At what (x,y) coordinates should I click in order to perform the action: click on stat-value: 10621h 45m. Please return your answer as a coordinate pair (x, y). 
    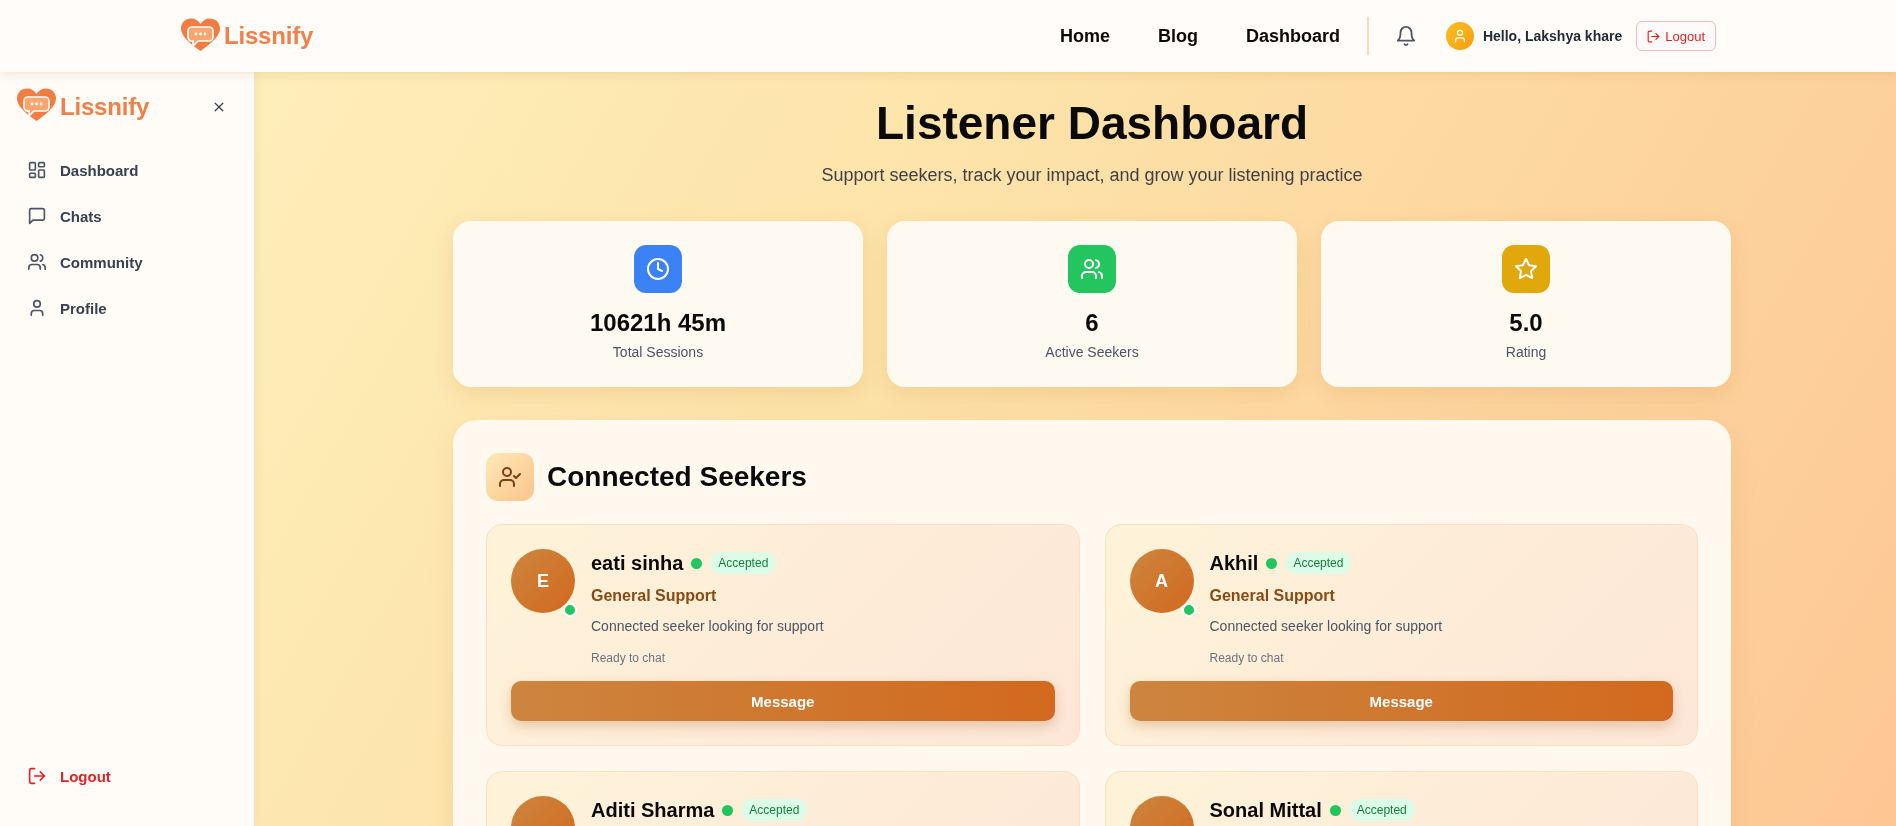
    Looking at the image, I should click on (658, 323).